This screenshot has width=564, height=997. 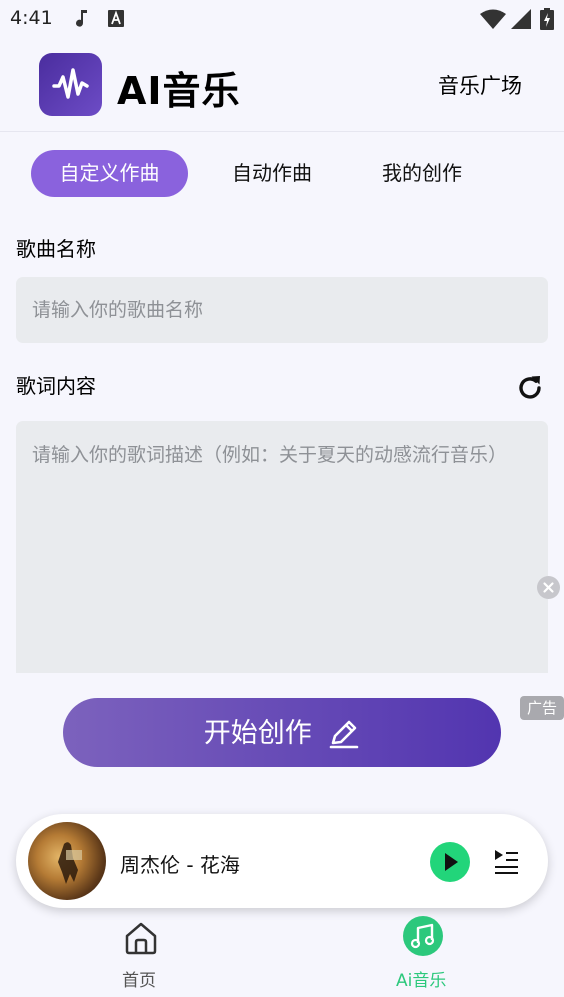 I want to click on start-create-label: 开始创作, so click(x=257, y=733).